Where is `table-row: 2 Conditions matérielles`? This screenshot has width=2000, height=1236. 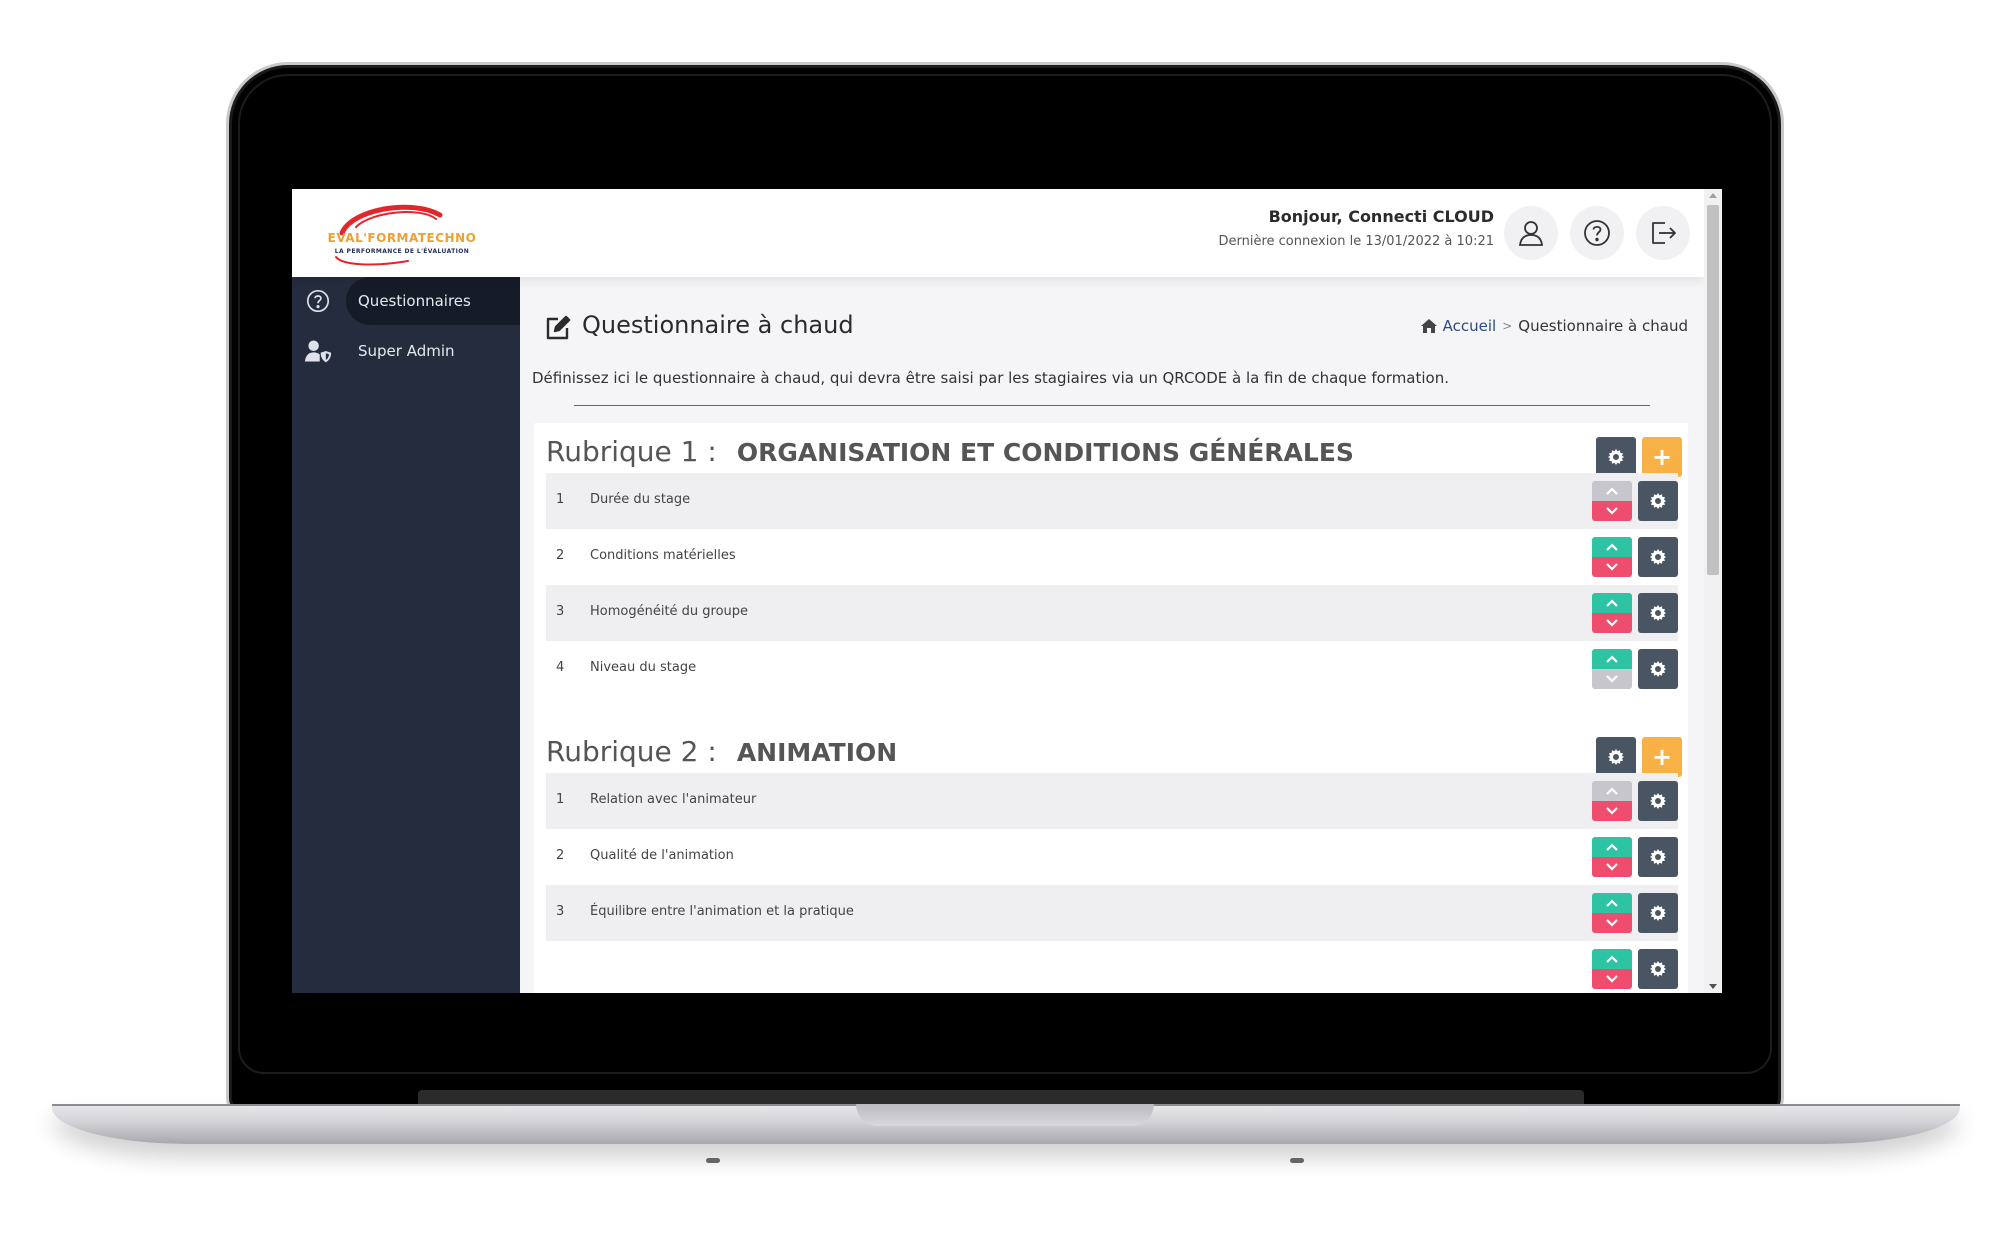 table-row: 2 Conditions matérielles is located at coordinates (1112, 557).